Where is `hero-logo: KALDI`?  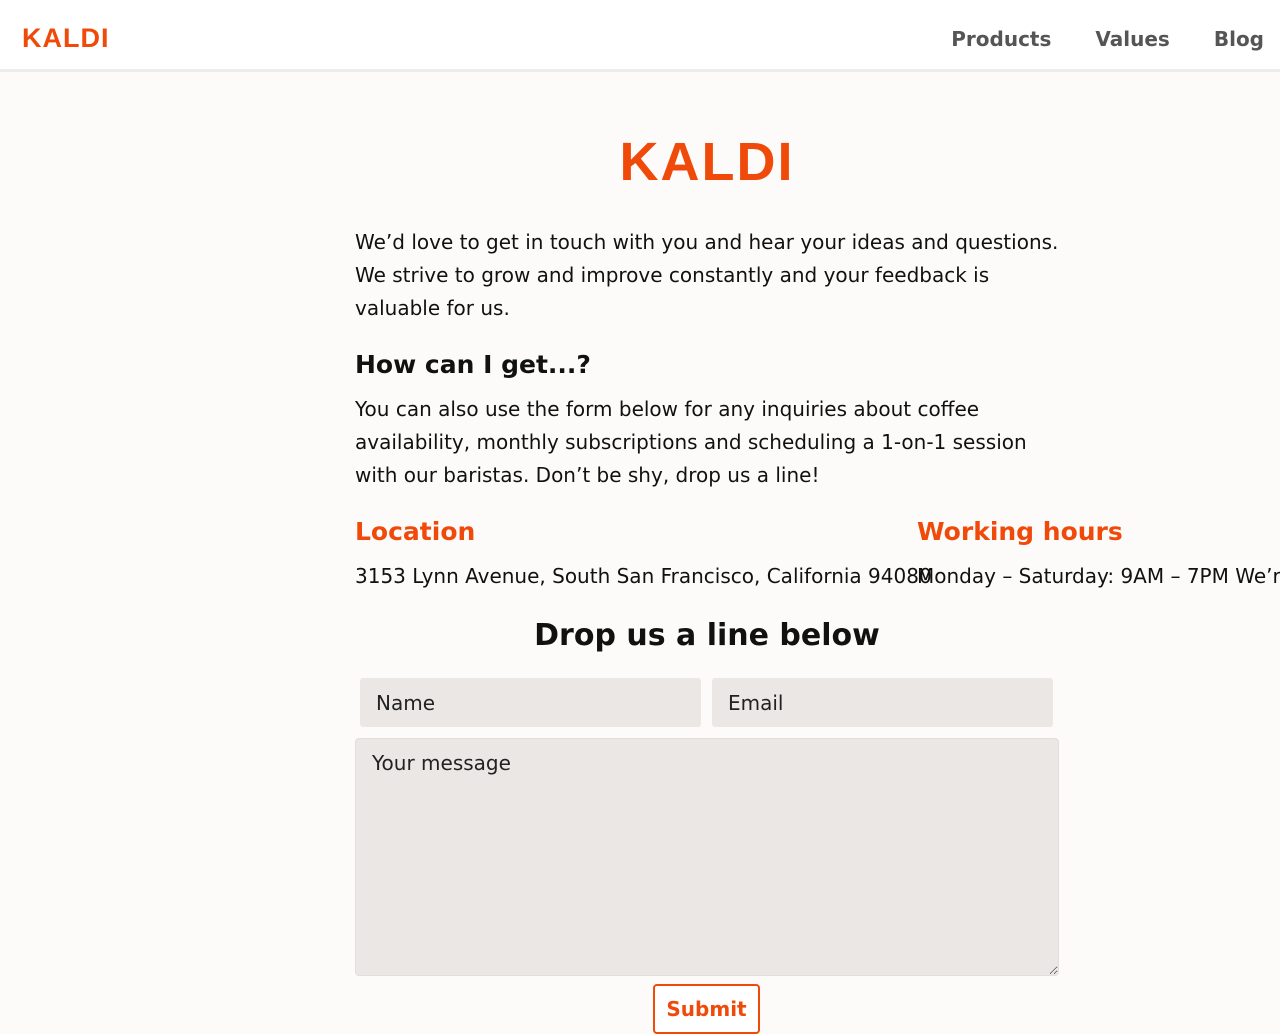
hero-logo: KALDI is located at coordinates (707, 162).